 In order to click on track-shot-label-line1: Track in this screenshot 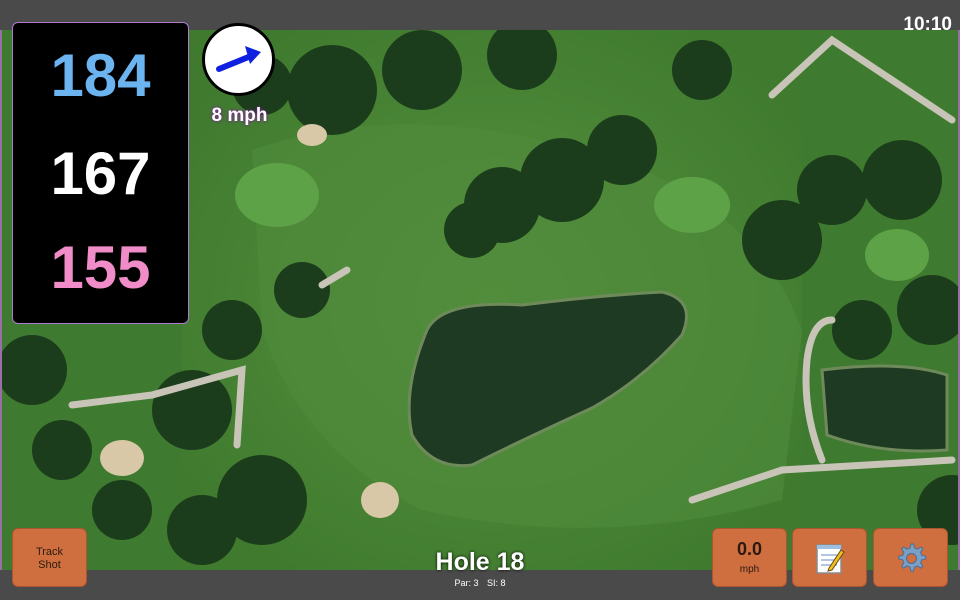, I will do `click(49, 552)`.